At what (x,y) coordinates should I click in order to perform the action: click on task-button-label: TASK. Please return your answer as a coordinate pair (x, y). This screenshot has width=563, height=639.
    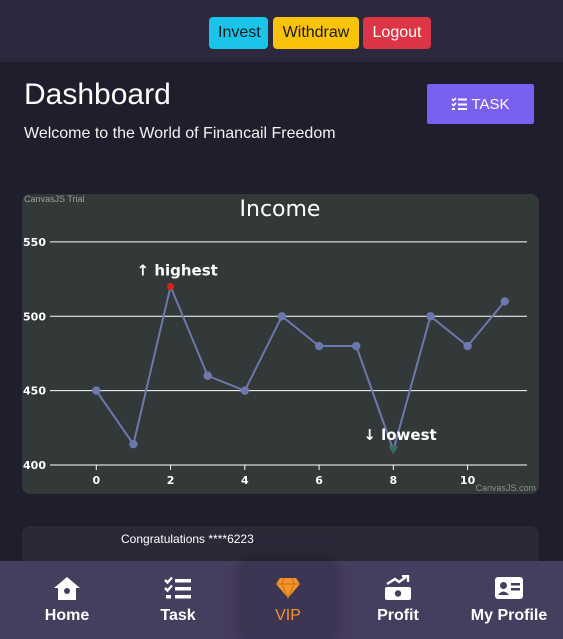
    Looking at the image, I should click on (490, 104).